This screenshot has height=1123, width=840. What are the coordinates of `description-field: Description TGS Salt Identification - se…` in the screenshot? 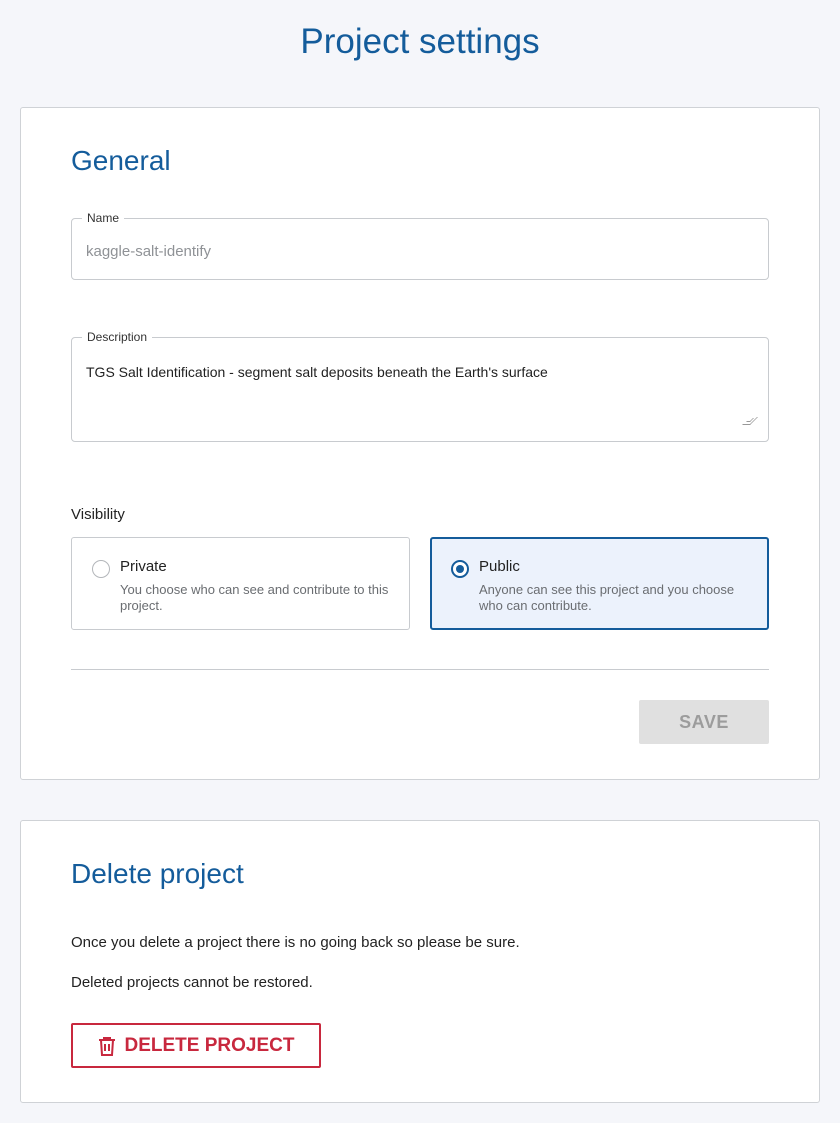 It's located at (420, 386).